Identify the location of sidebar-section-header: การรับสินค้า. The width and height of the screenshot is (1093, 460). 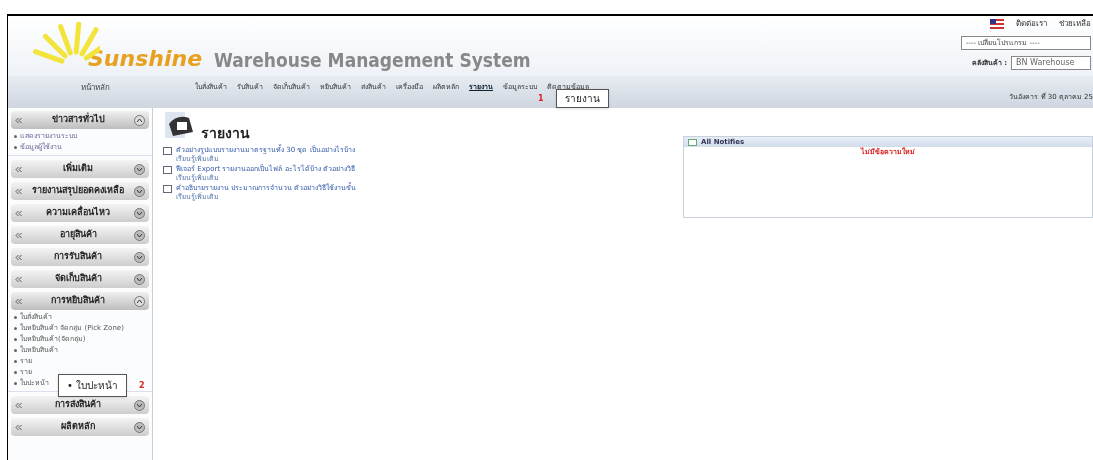
(80, 257).